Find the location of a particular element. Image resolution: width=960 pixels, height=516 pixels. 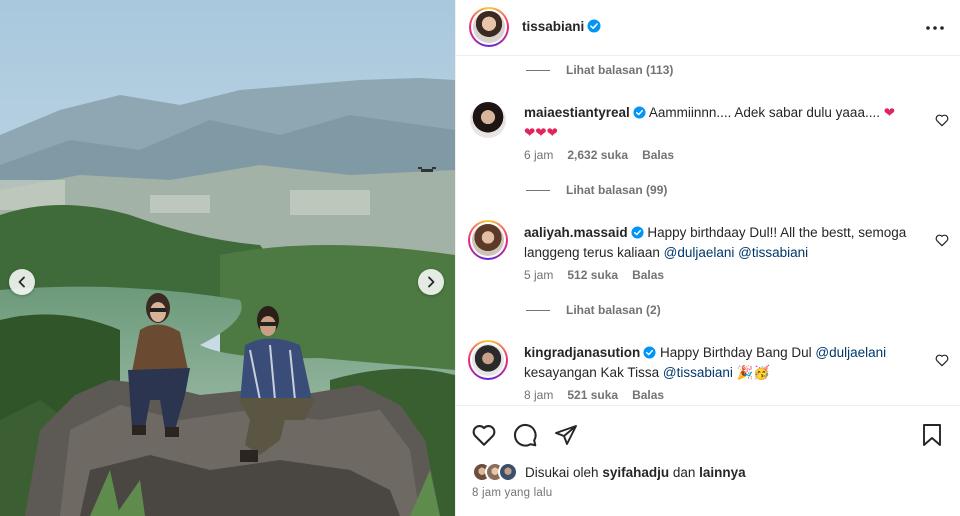

comment-like-count: 521 suka is located at coordinates (592, 395).